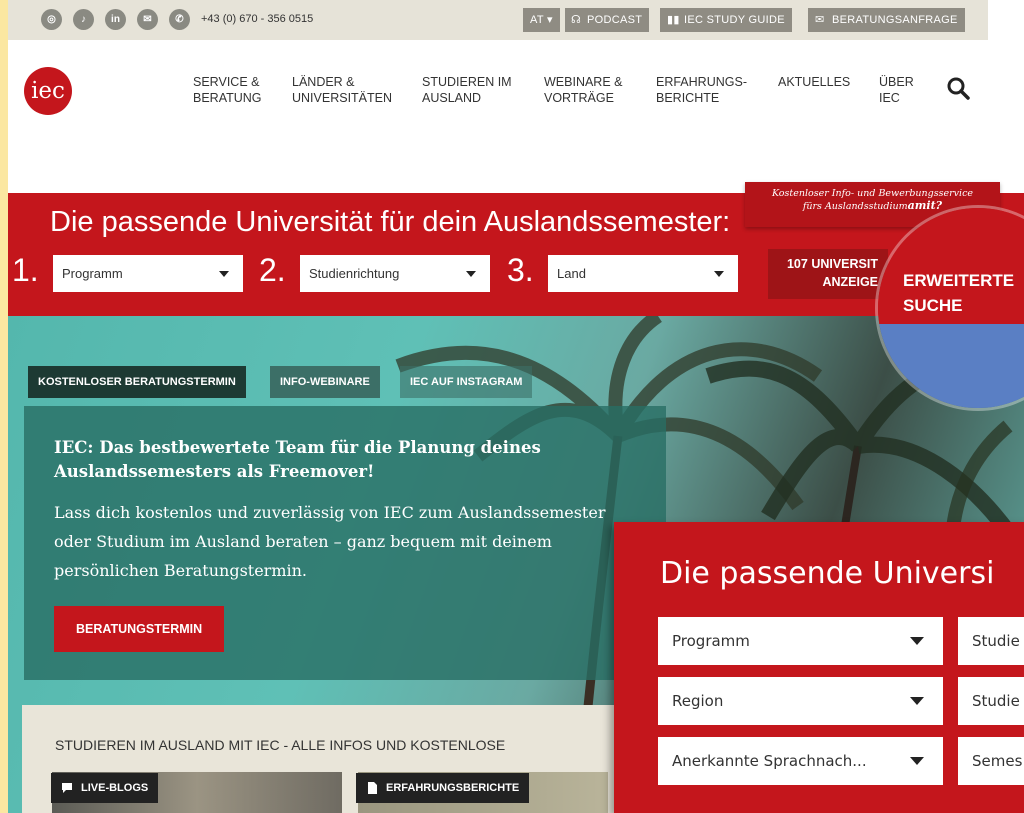 This screenshot has height=813, width=1024. I want to click on nav-label: ERFAHRUNGS-, so click(701, 82).